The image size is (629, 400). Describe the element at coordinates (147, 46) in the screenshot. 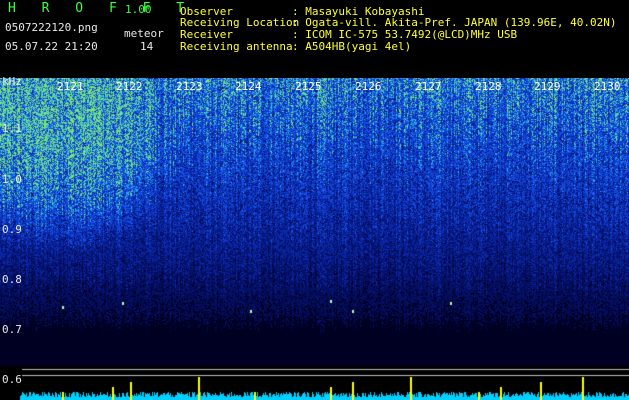

I see `meteor-count: 14` at that location.